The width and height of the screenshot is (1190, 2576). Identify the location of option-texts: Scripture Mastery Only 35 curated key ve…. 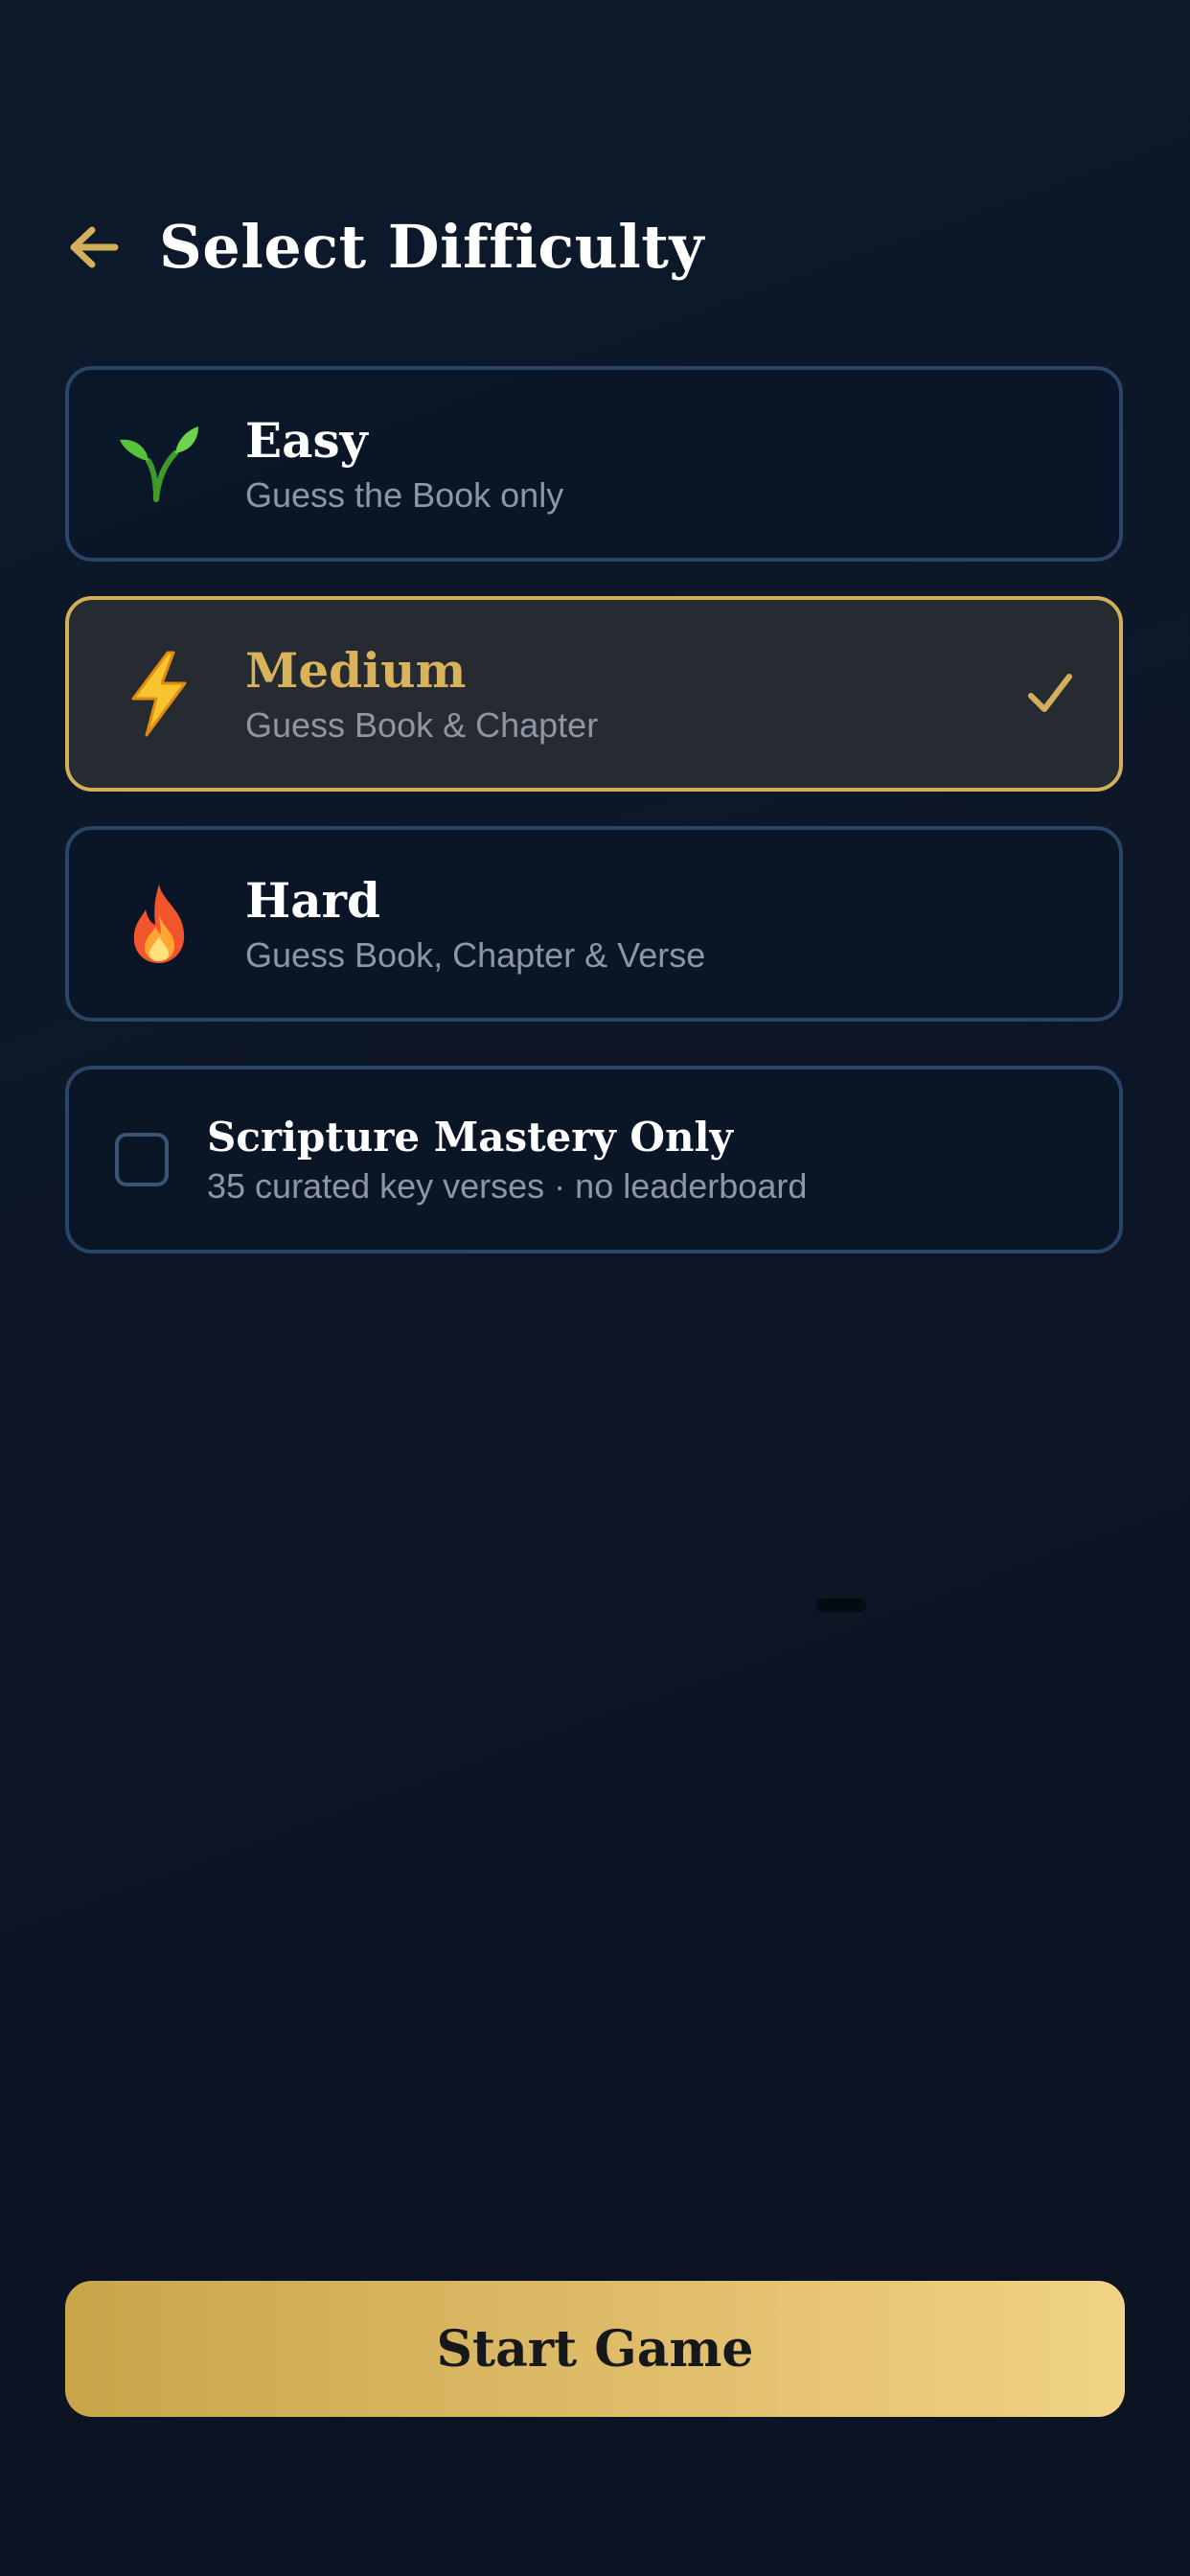
(507, 1160).